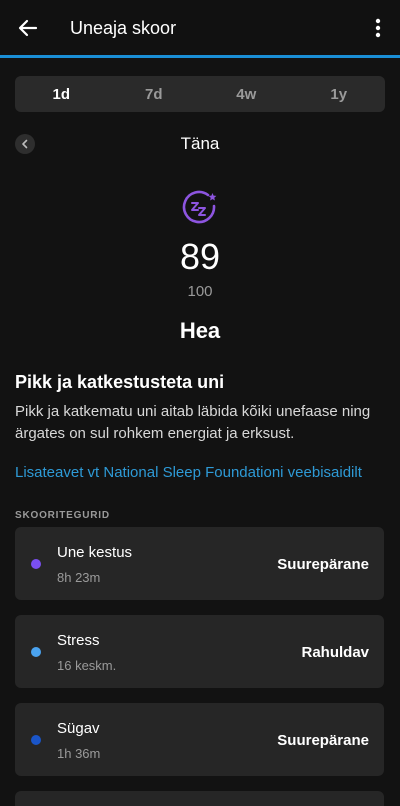 This screenshot has width=400, height=806. Describe the element at coordinates (246, 94) in the screenshot. I see `tab-4w: 4w` at that location.